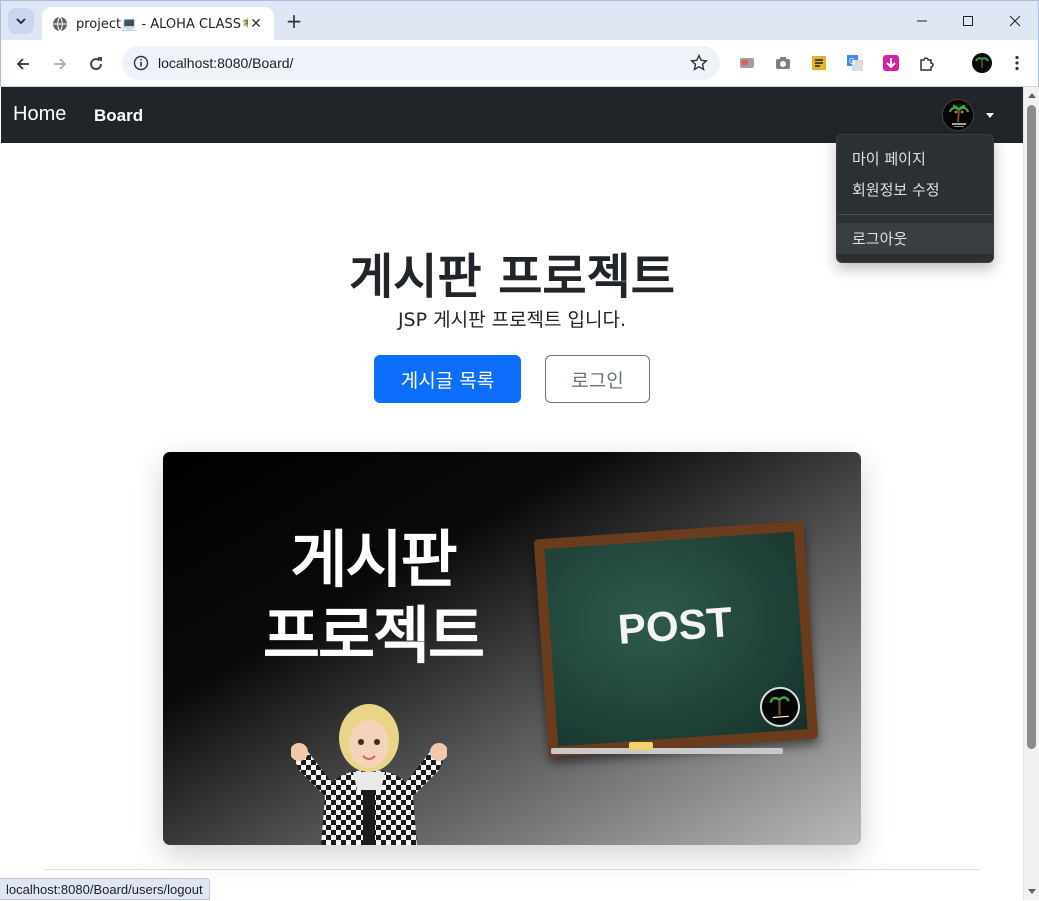  I want to click on tab-search-button, so click(21, 21).